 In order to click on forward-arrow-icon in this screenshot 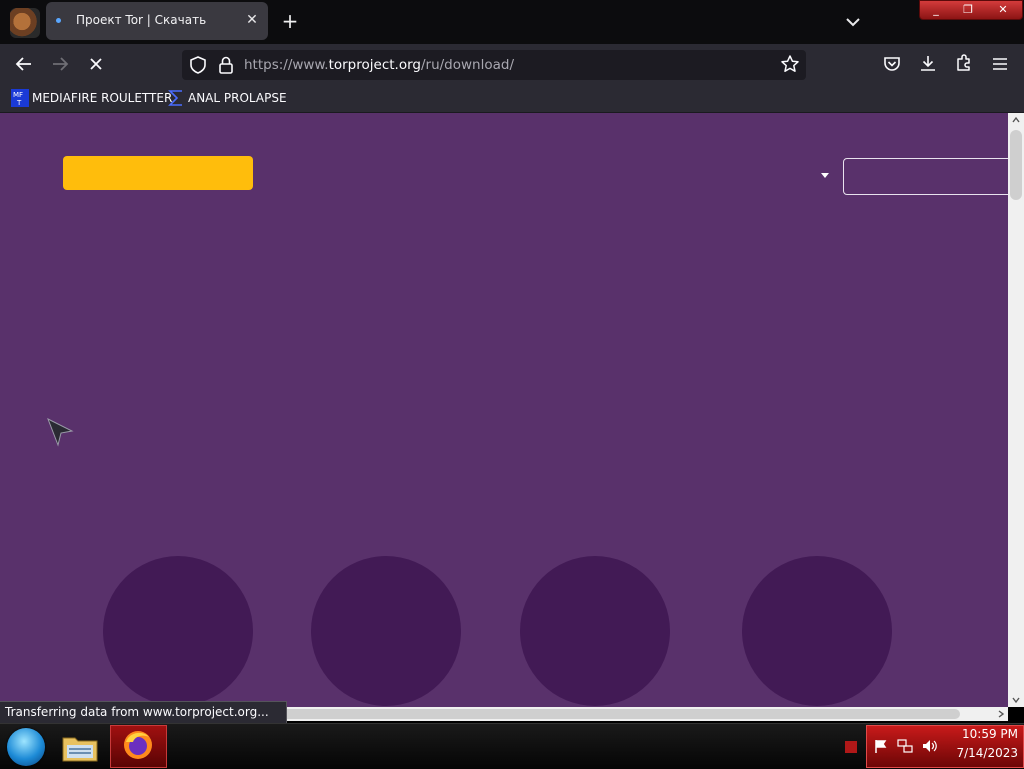, I will do `click(60, 64)`.